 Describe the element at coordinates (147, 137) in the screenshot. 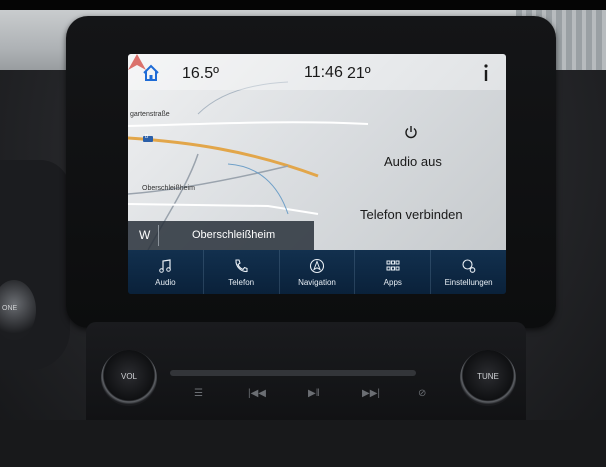

I see `map-road-shield: B` at that location.